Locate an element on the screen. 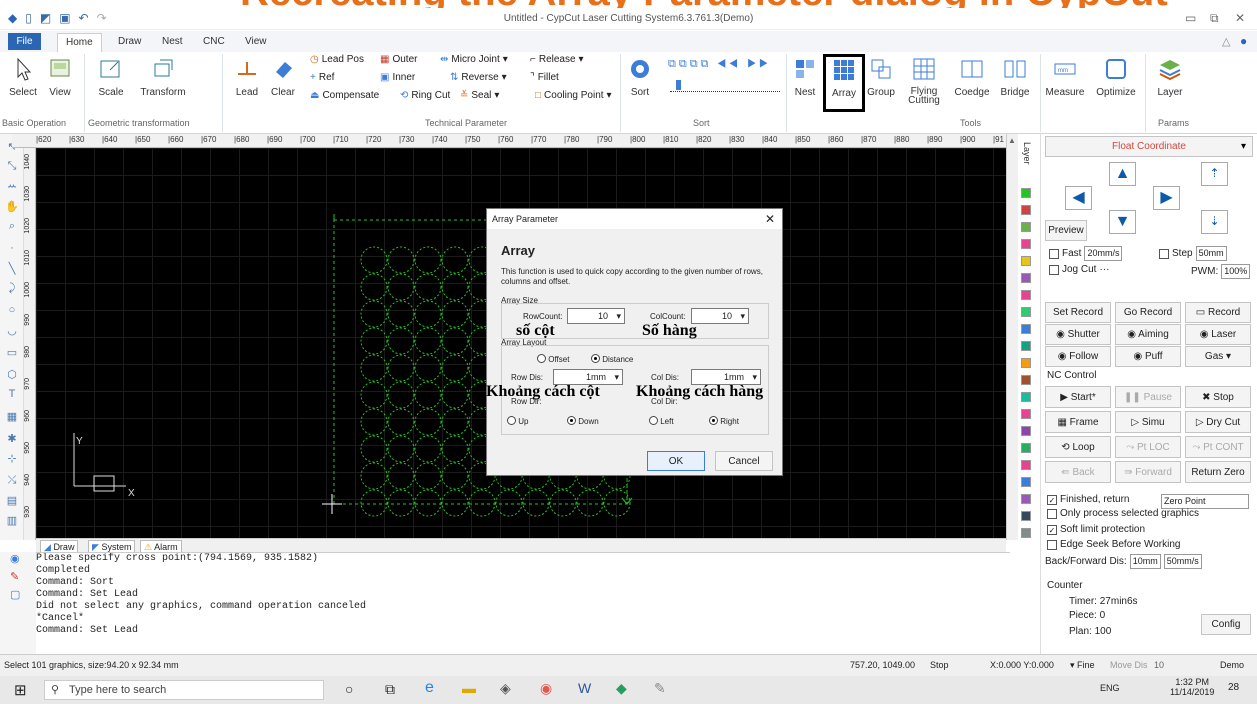 This screenshot has height=704, width=1257. fine-select: ▾ Fine is located at coordinates (1082, 665).